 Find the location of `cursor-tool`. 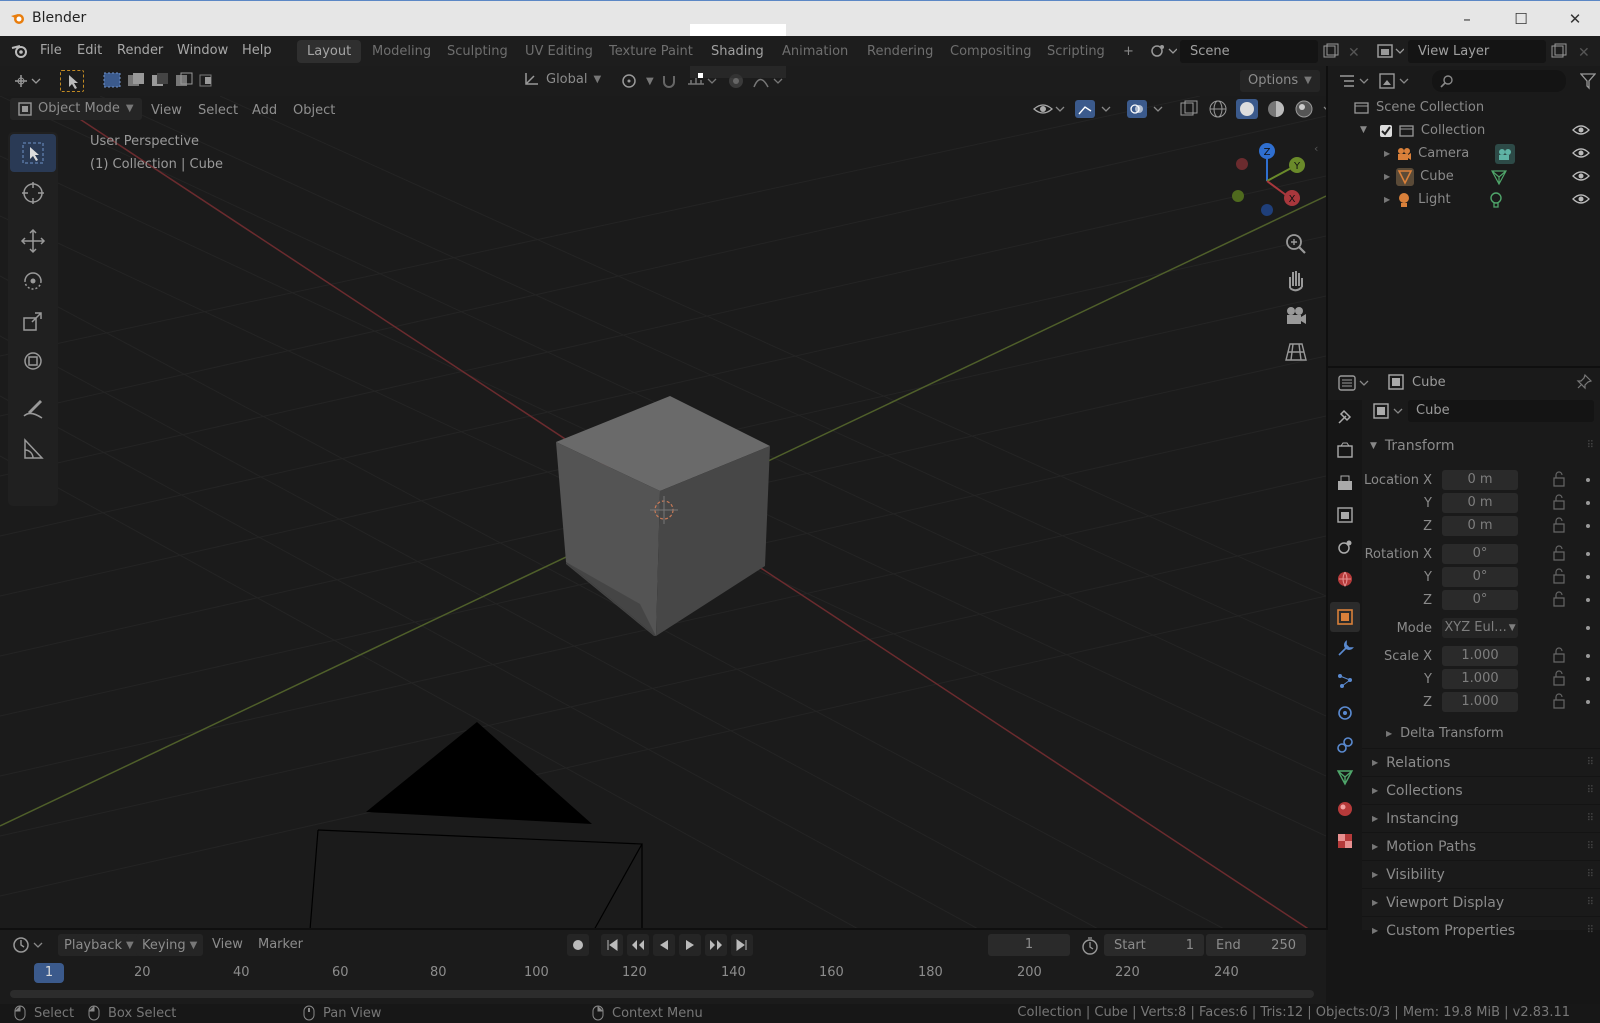

cursor-tool is located at coordinates (33, 193).